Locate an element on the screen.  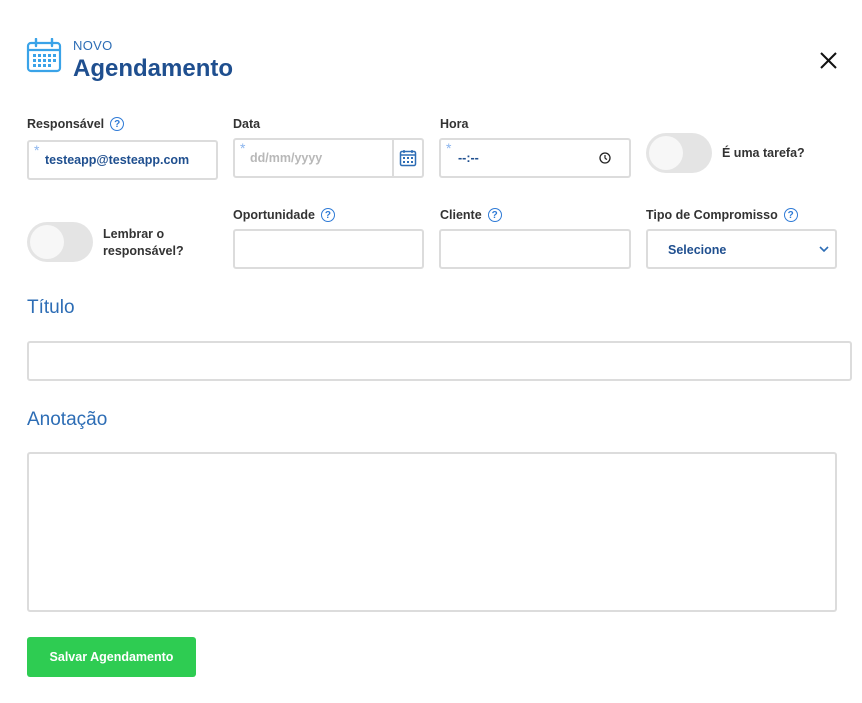
tipo-select: Selecione is located at coordinates (741, 249).